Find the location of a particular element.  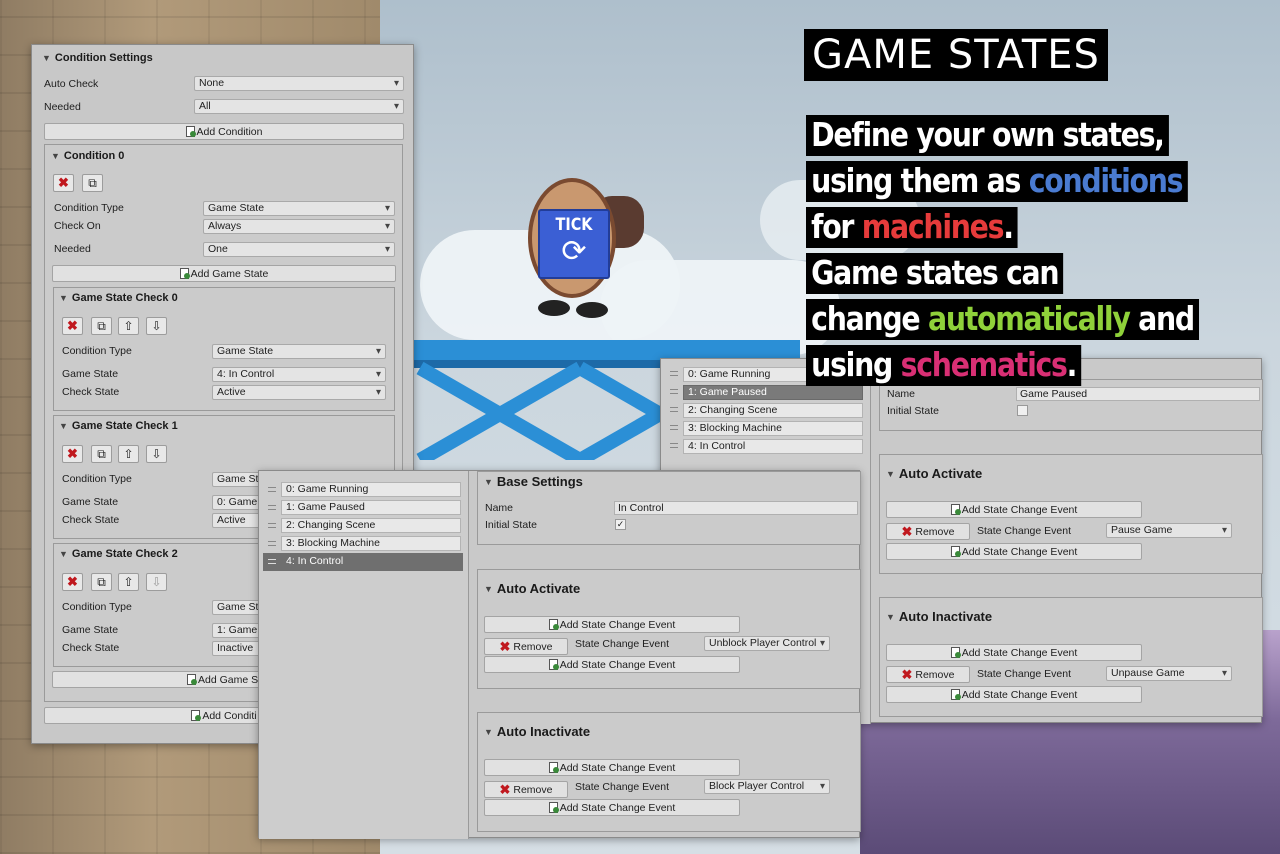

delete-condition-button: ✖ is located at coordinates (63, 183).